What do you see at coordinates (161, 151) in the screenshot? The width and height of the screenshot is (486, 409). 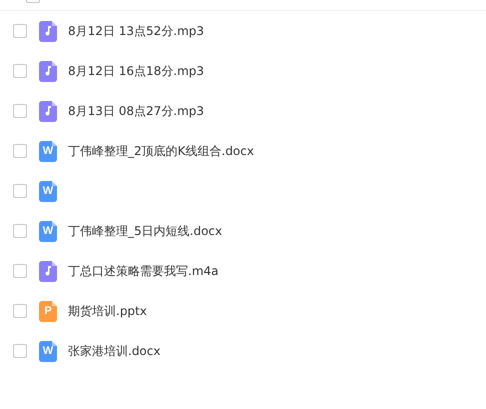 I see `file-name: 丁伟峰整理_2顶底的K线组合.docx` at bounding box center [161, 151].